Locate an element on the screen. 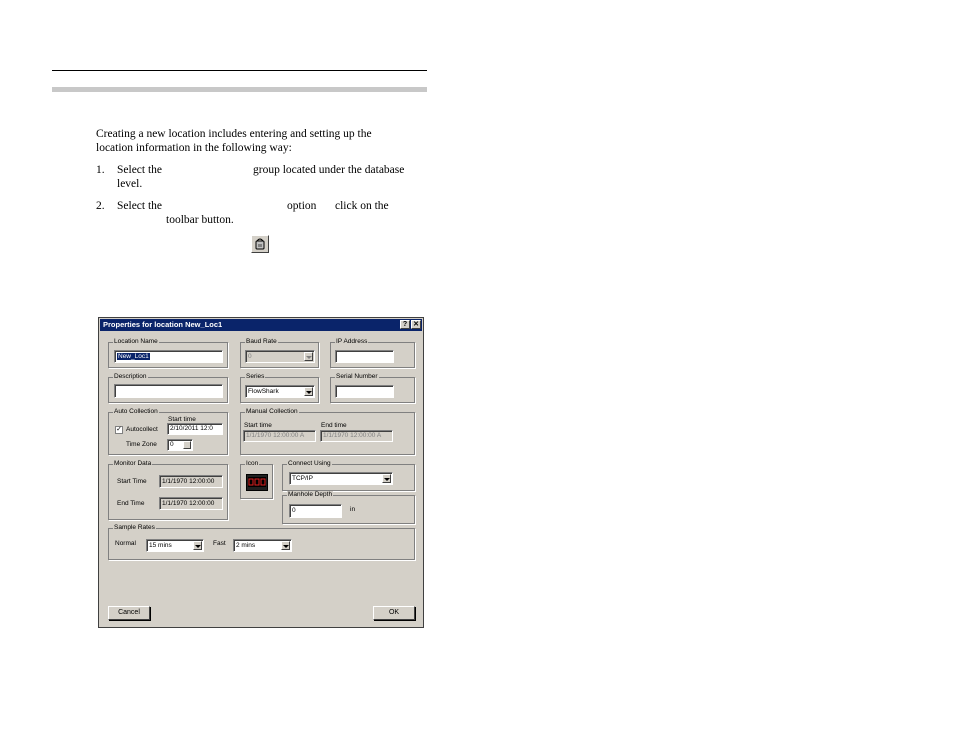  ip-address-group: IP Address is located at coordinates (372, 353).